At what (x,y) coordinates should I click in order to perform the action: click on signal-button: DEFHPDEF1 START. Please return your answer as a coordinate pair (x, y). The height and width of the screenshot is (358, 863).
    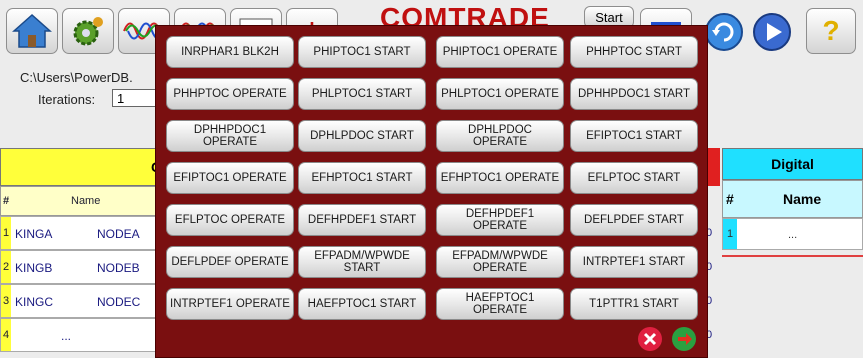
    Looking at the image, I should click on (362, 220).